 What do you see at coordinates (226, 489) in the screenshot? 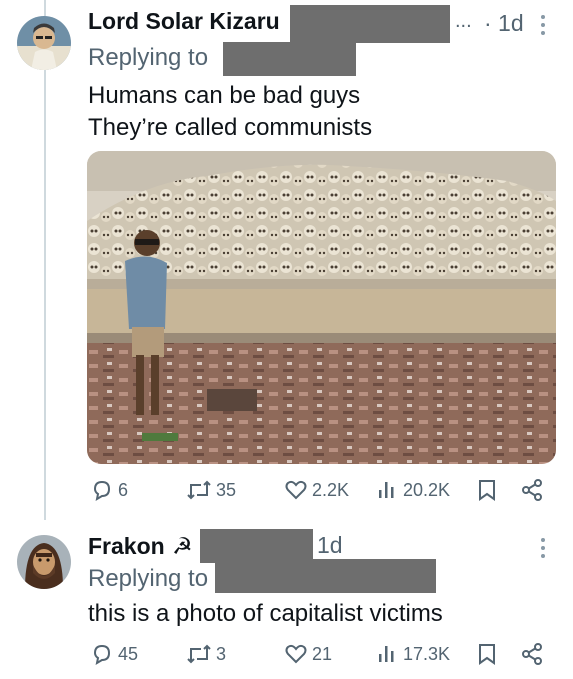
I see `repost-count: 35` at bounding box center [226, 489].